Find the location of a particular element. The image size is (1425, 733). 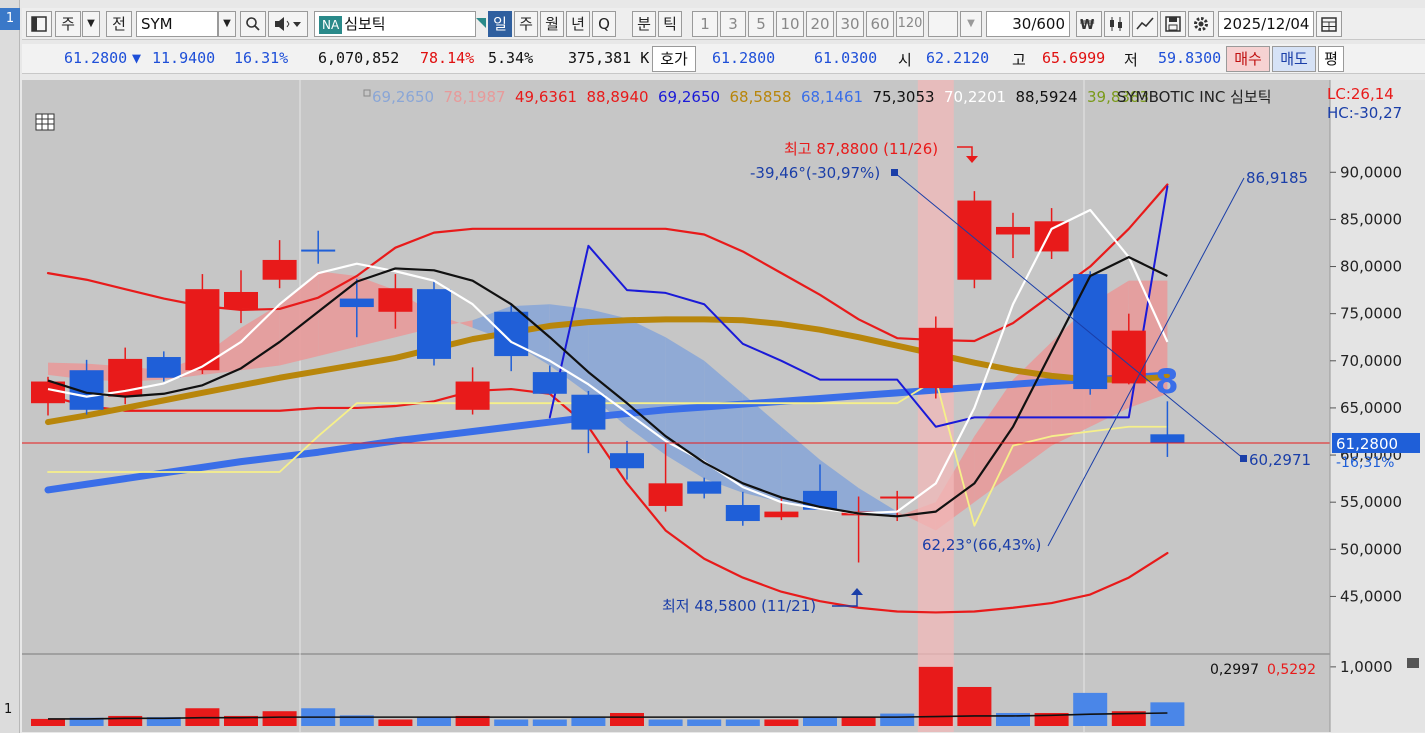

y-tick-label: 80,0000 is located at coordinates (1371, 267).